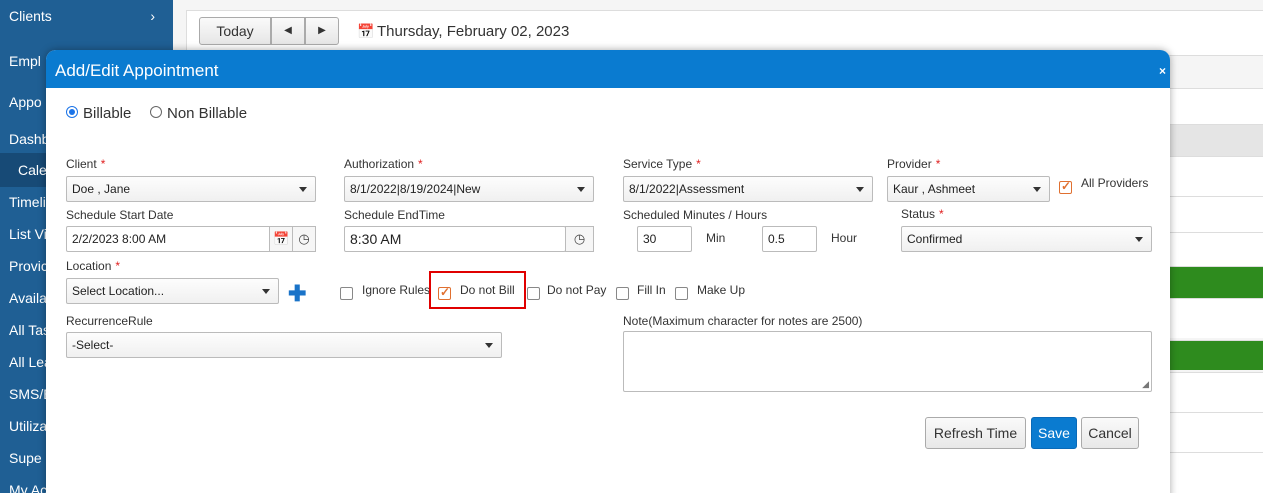 The height and width of the screenshot is (493, 1263). I want to click on non-billable-label: Non Billable, so click(207, 113).